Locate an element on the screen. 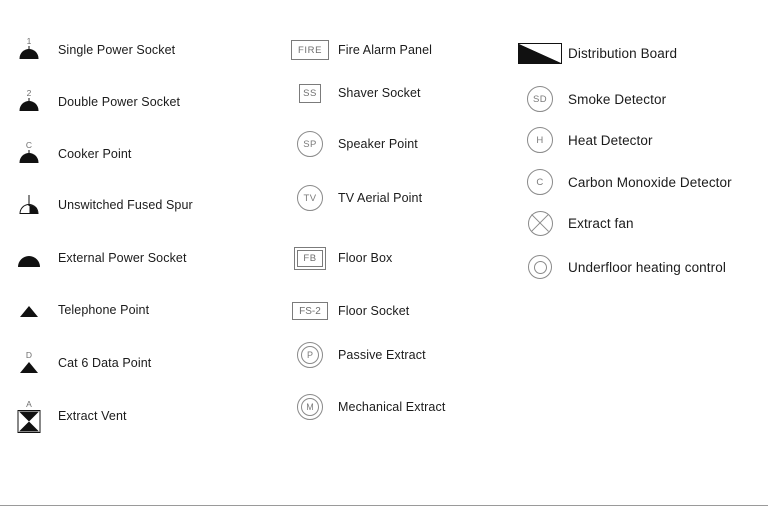  telephone-point-icon is located at coordinates (29, 310).